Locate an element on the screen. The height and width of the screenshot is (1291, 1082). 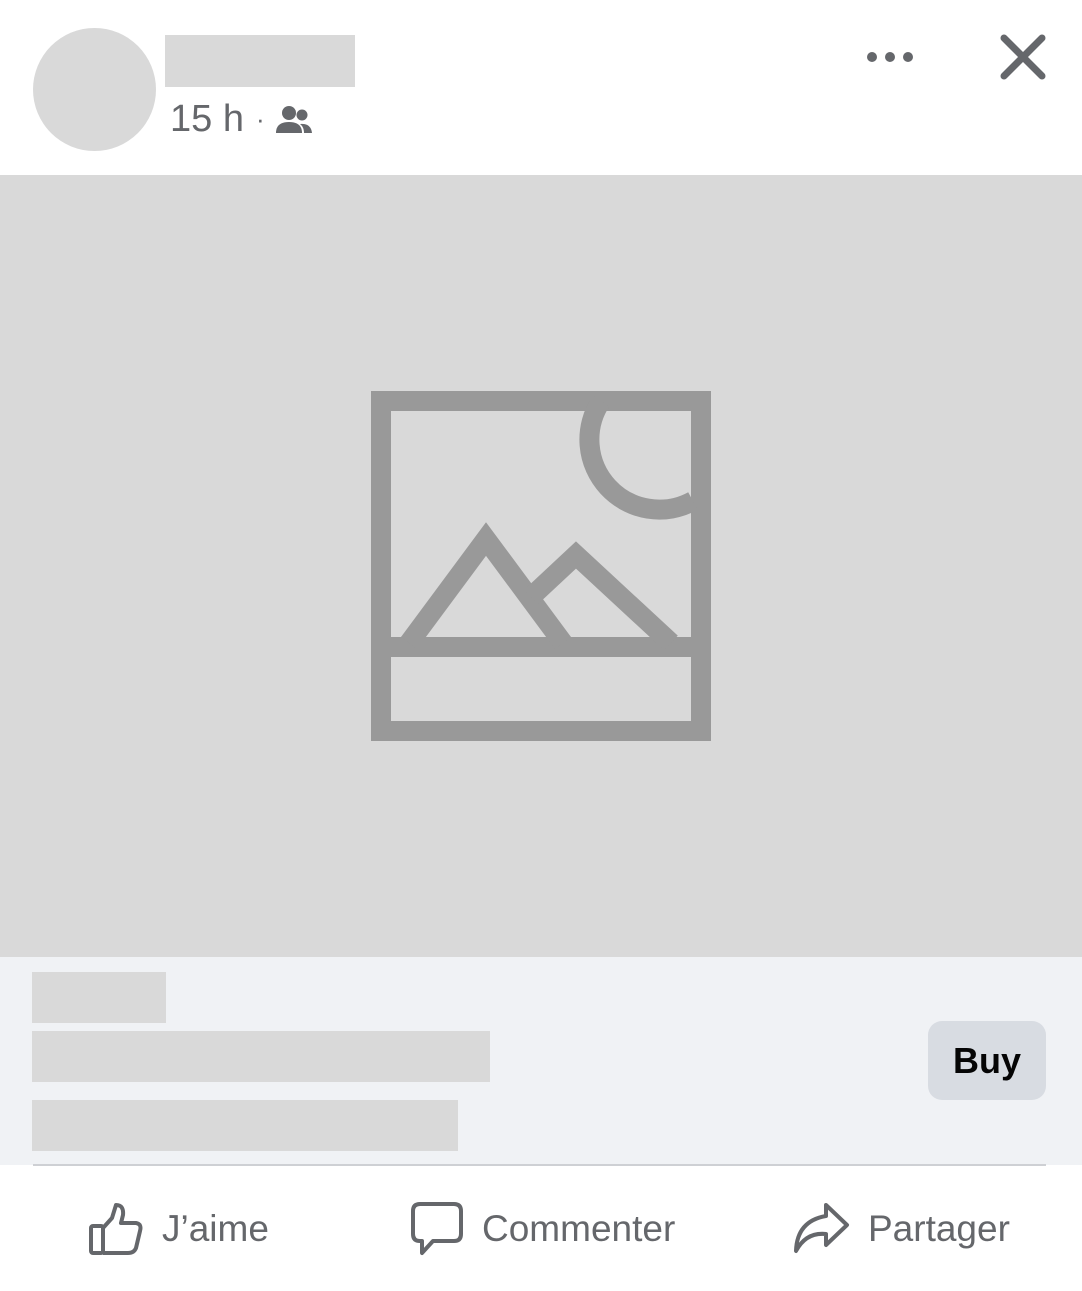
share-button: Partager is located at coordinates (901, 1229).